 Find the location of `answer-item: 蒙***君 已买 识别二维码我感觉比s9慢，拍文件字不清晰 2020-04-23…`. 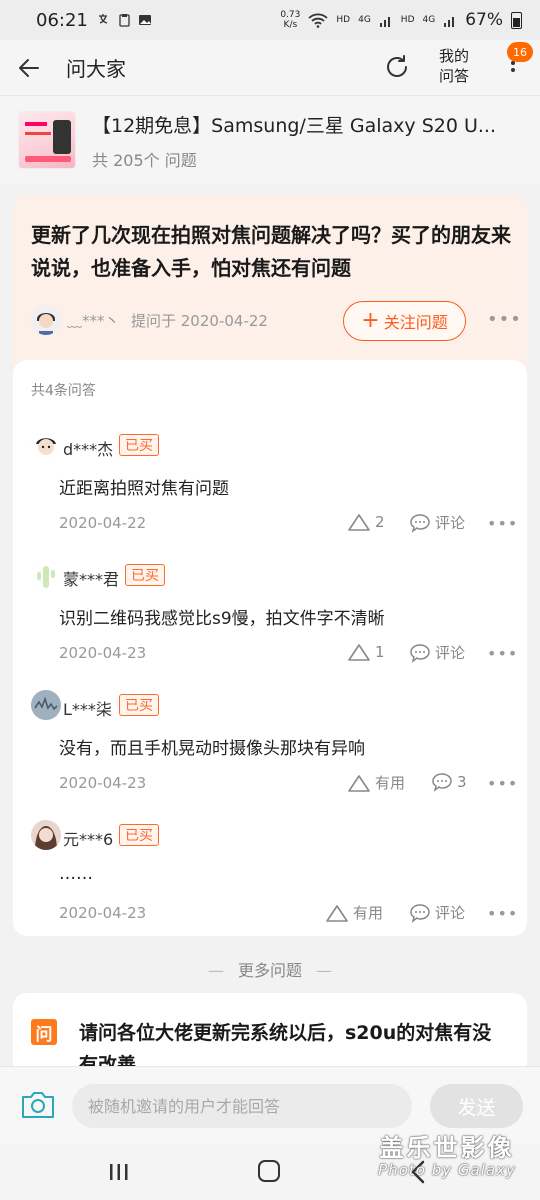

answer-item: 蒙***君 已买 识别二维码我感觉比s9慢，拍文件字不清晰 2020-04-23… is located at coordinates (270, 621).